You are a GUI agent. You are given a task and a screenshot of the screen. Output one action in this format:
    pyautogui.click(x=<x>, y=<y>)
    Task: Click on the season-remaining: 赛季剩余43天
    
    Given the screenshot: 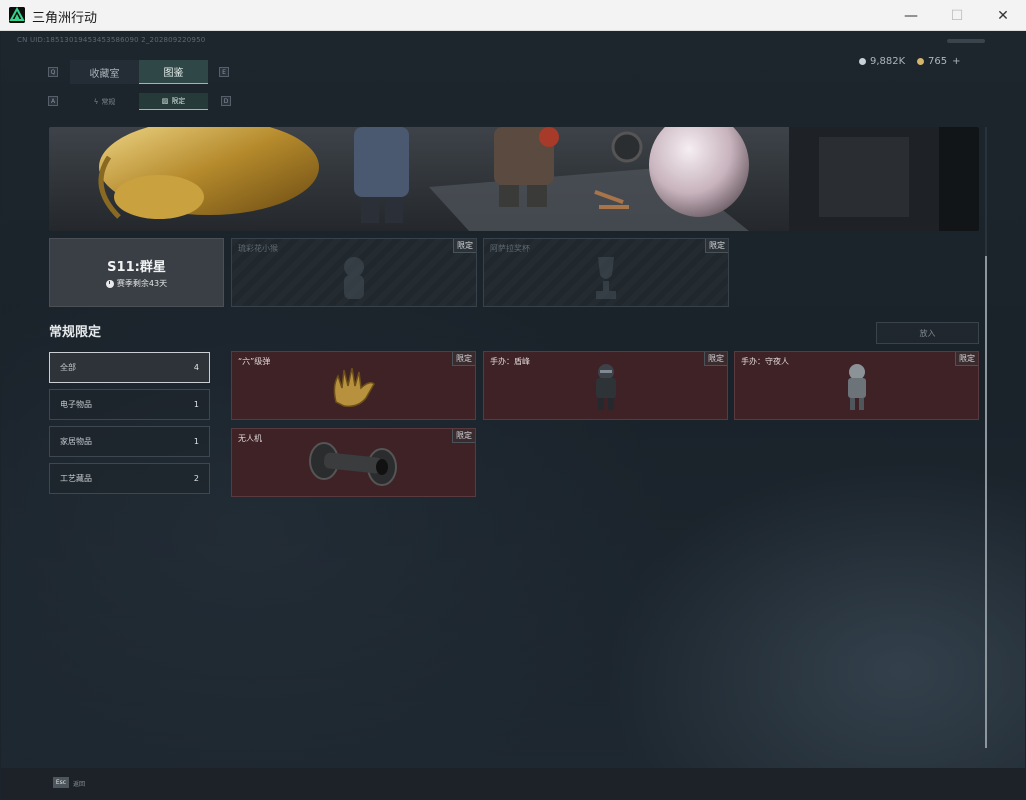 What is the action you would take?
    pyautogui.click(x=136, y=283)
    